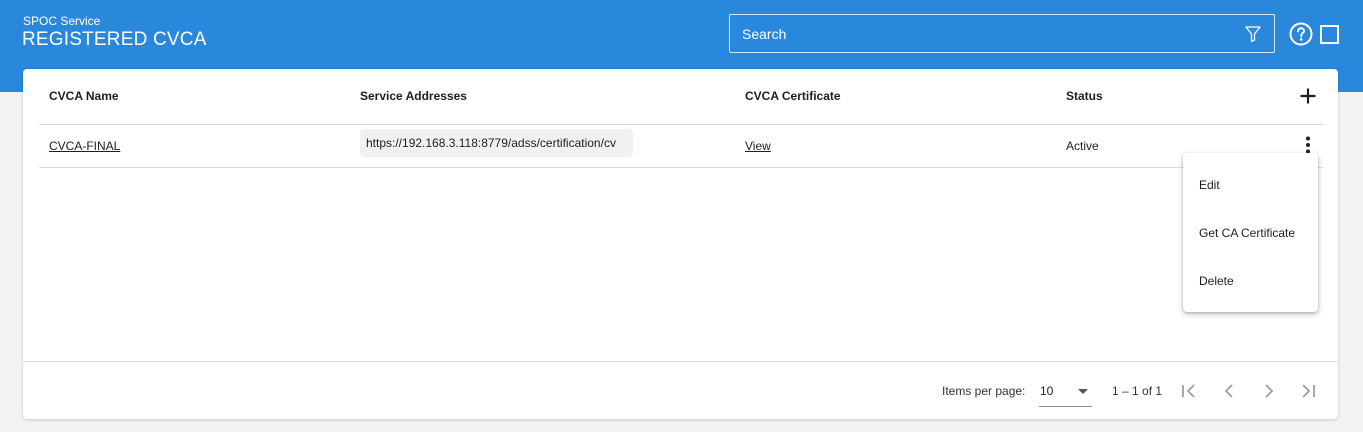 This screenshot has width=1363, height=432. I want to click on status-value: Active, so click(1082, 146).